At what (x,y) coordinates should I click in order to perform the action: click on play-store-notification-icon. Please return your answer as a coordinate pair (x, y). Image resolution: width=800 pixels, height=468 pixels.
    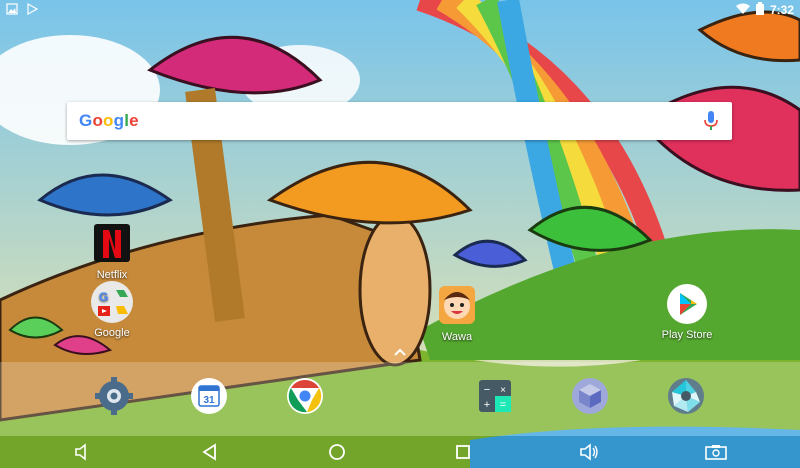
    Looking at the image, I should click on (32, 10).